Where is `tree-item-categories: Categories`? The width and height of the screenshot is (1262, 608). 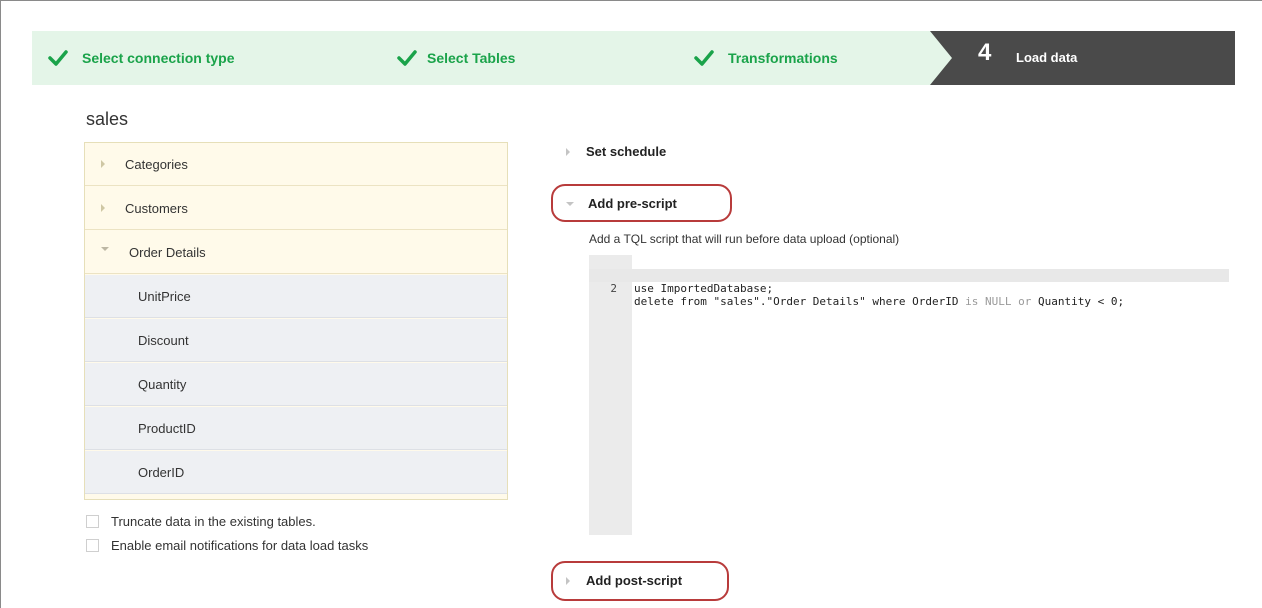
tree-item-categories: Categories is located at coordinates (296, 164).